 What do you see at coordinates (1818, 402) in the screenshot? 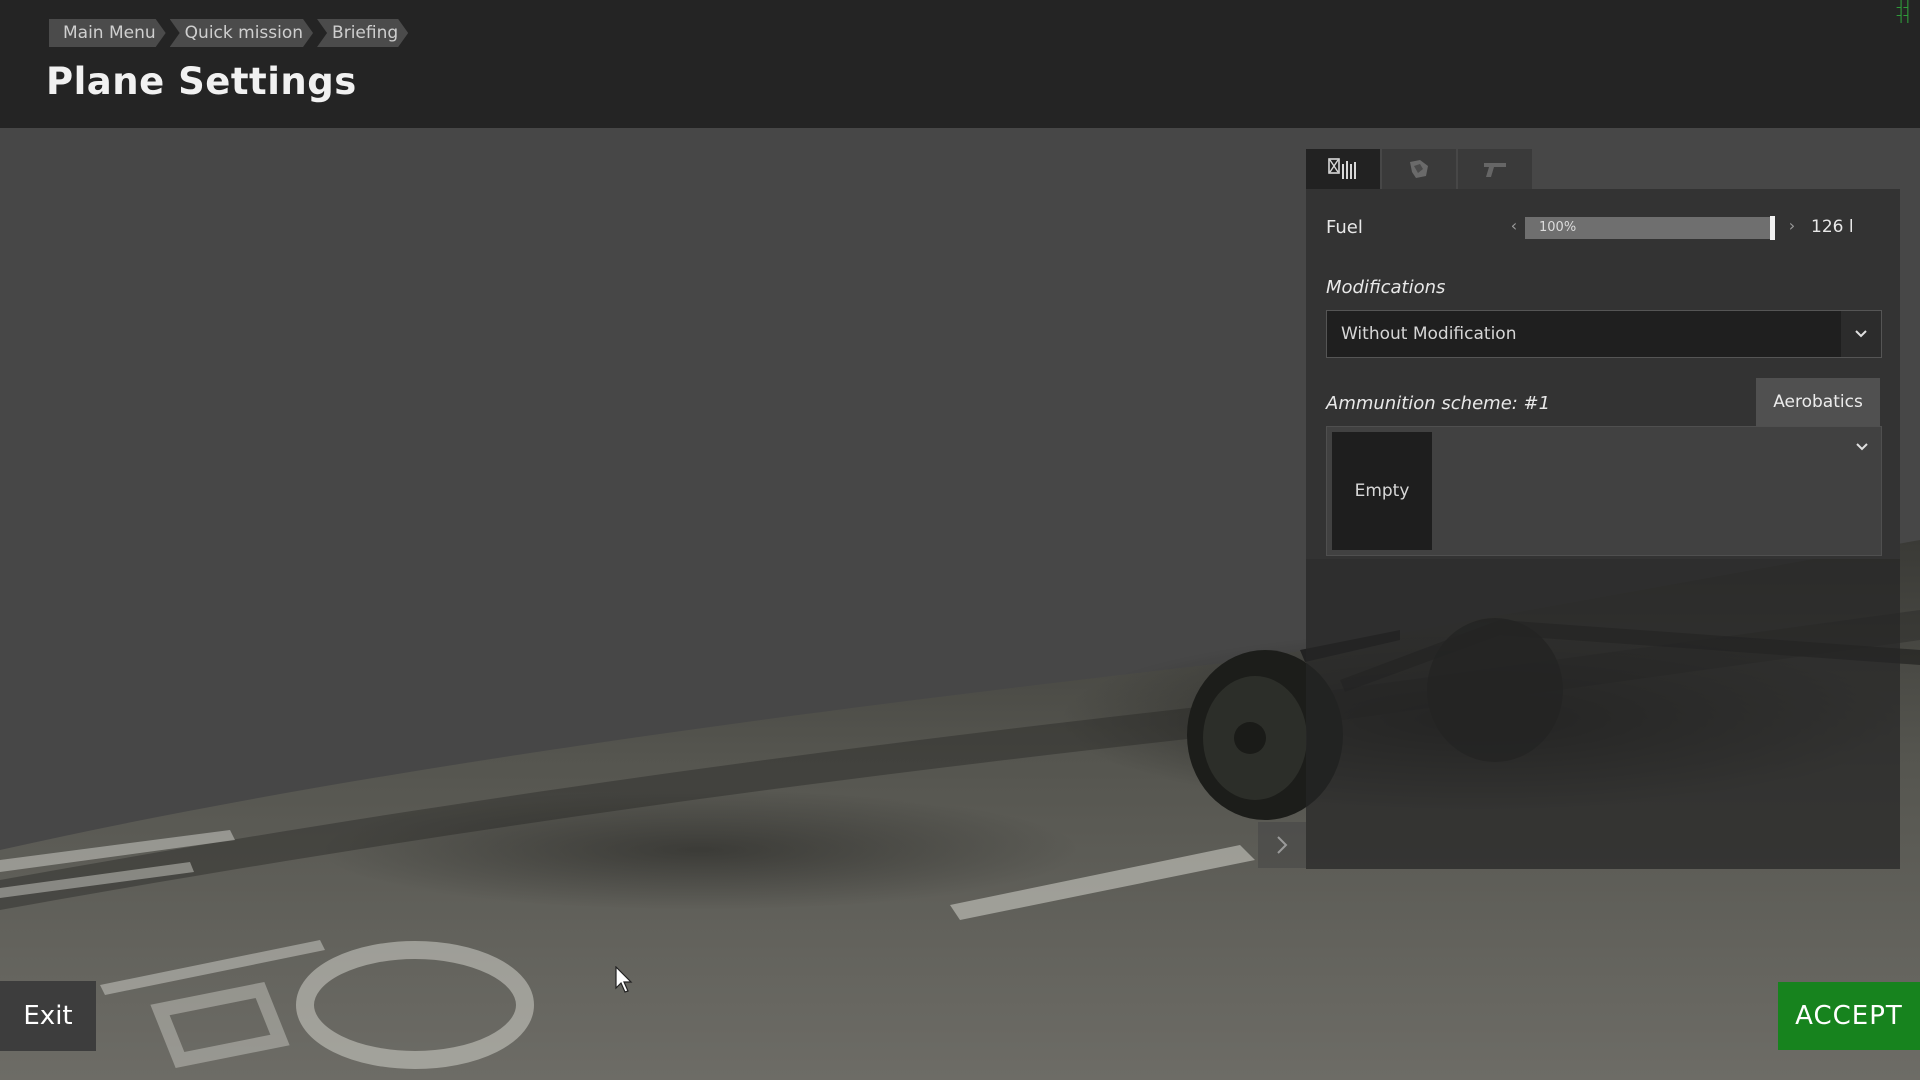
I see `aerobatics-button: Aerobatics` at bounding box center [1818, 402].